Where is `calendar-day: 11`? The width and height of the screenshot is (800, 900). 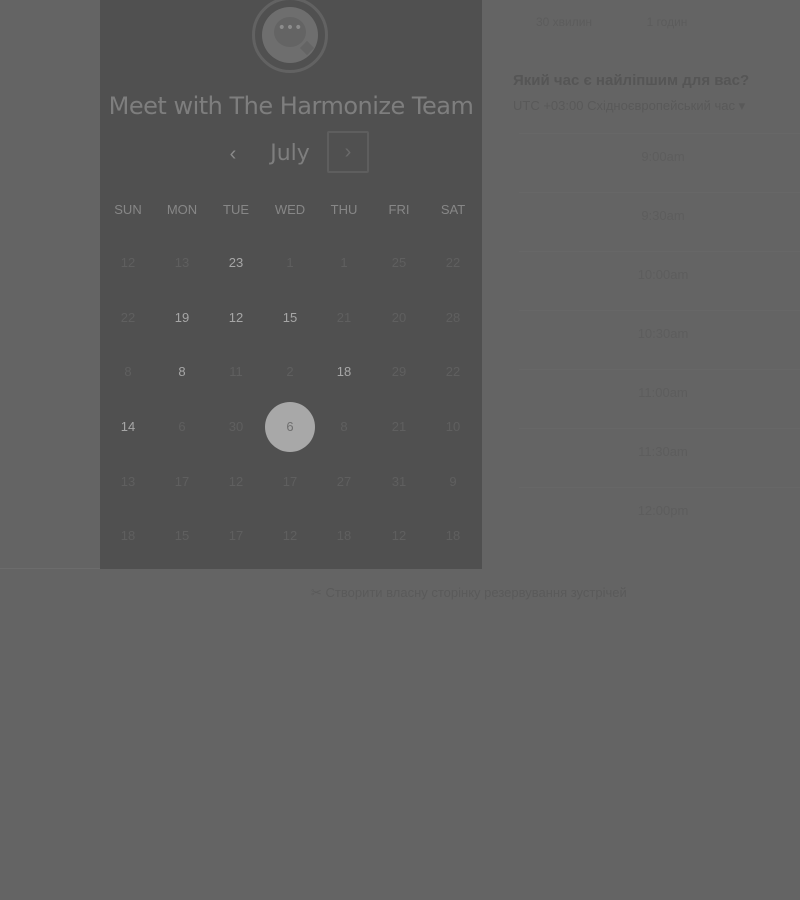 calendar-day: 11 is located at coordinates (236, 371).